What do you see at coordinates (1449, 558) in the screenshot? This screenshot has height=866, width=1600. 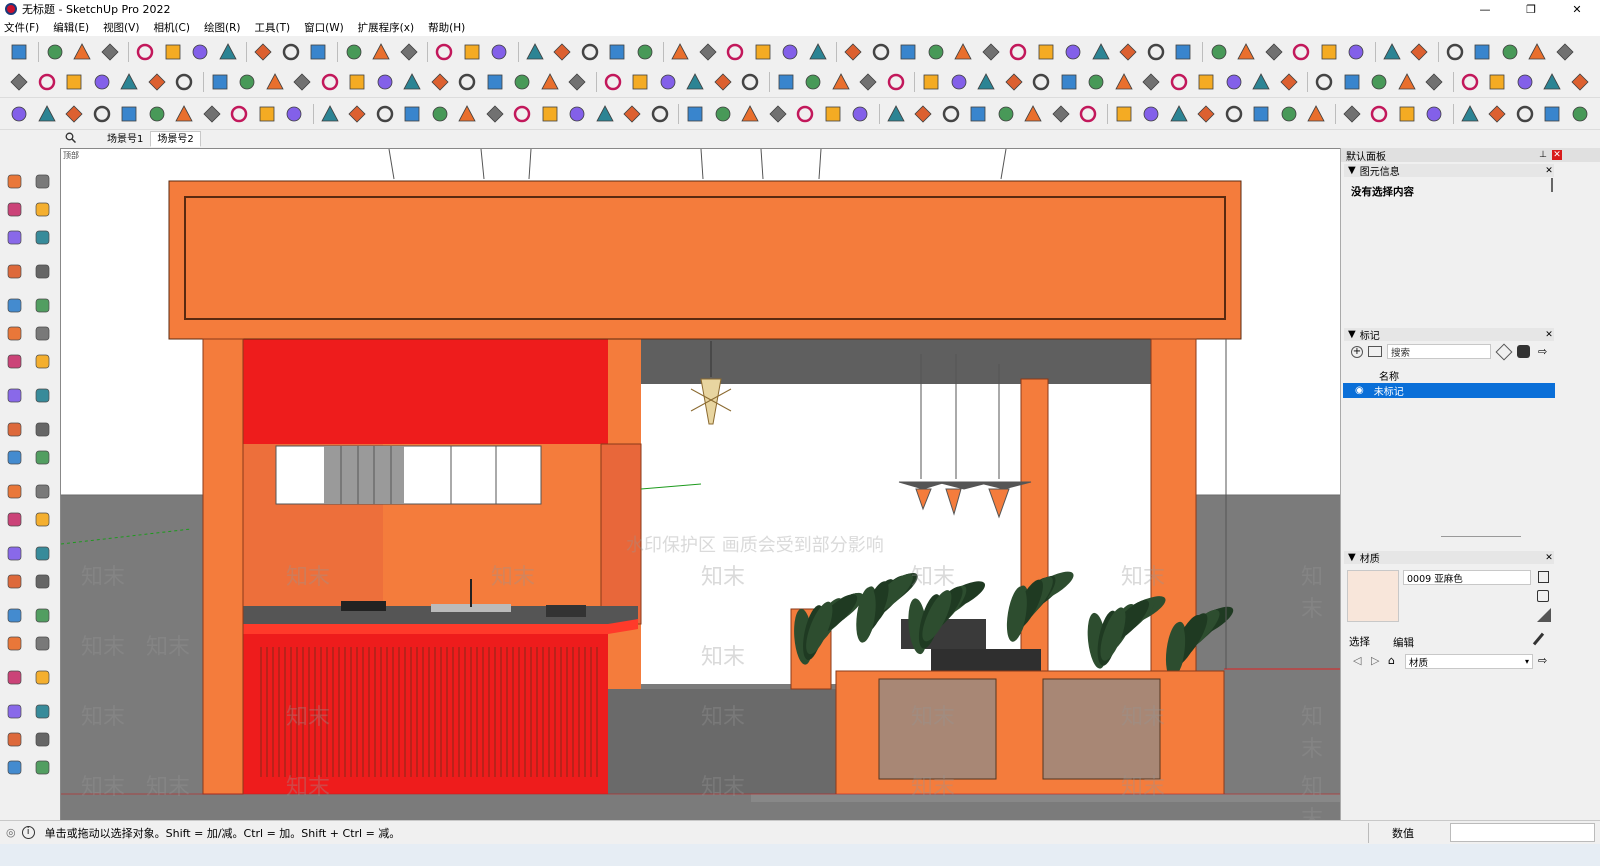 I see `materials-header: ▼ 材质` at bounding box center [1449, 558].